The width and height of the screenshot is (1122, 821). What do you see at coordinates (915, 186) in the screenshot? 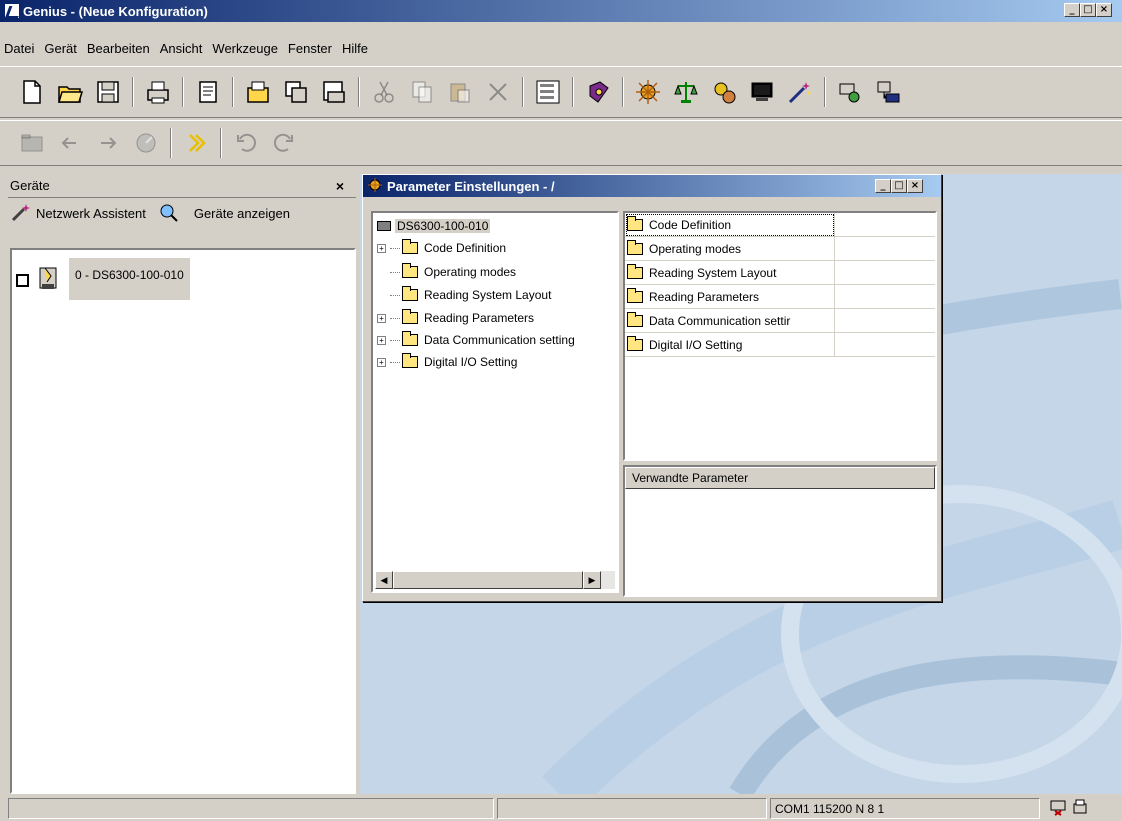
I see `child-close-button: ×` at bounding box center [915, 186].